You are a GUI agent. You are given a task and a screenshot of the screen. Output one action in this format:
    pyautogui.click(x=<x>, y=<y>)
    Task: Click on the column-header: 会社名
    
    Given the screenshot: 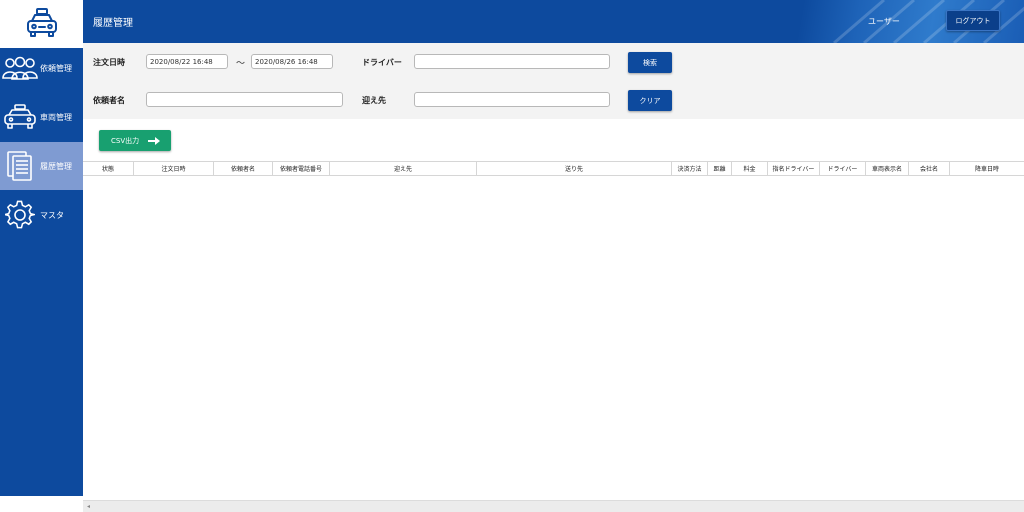 What is the action you would take?
    pyautogui.click(x=929, y=168)
    